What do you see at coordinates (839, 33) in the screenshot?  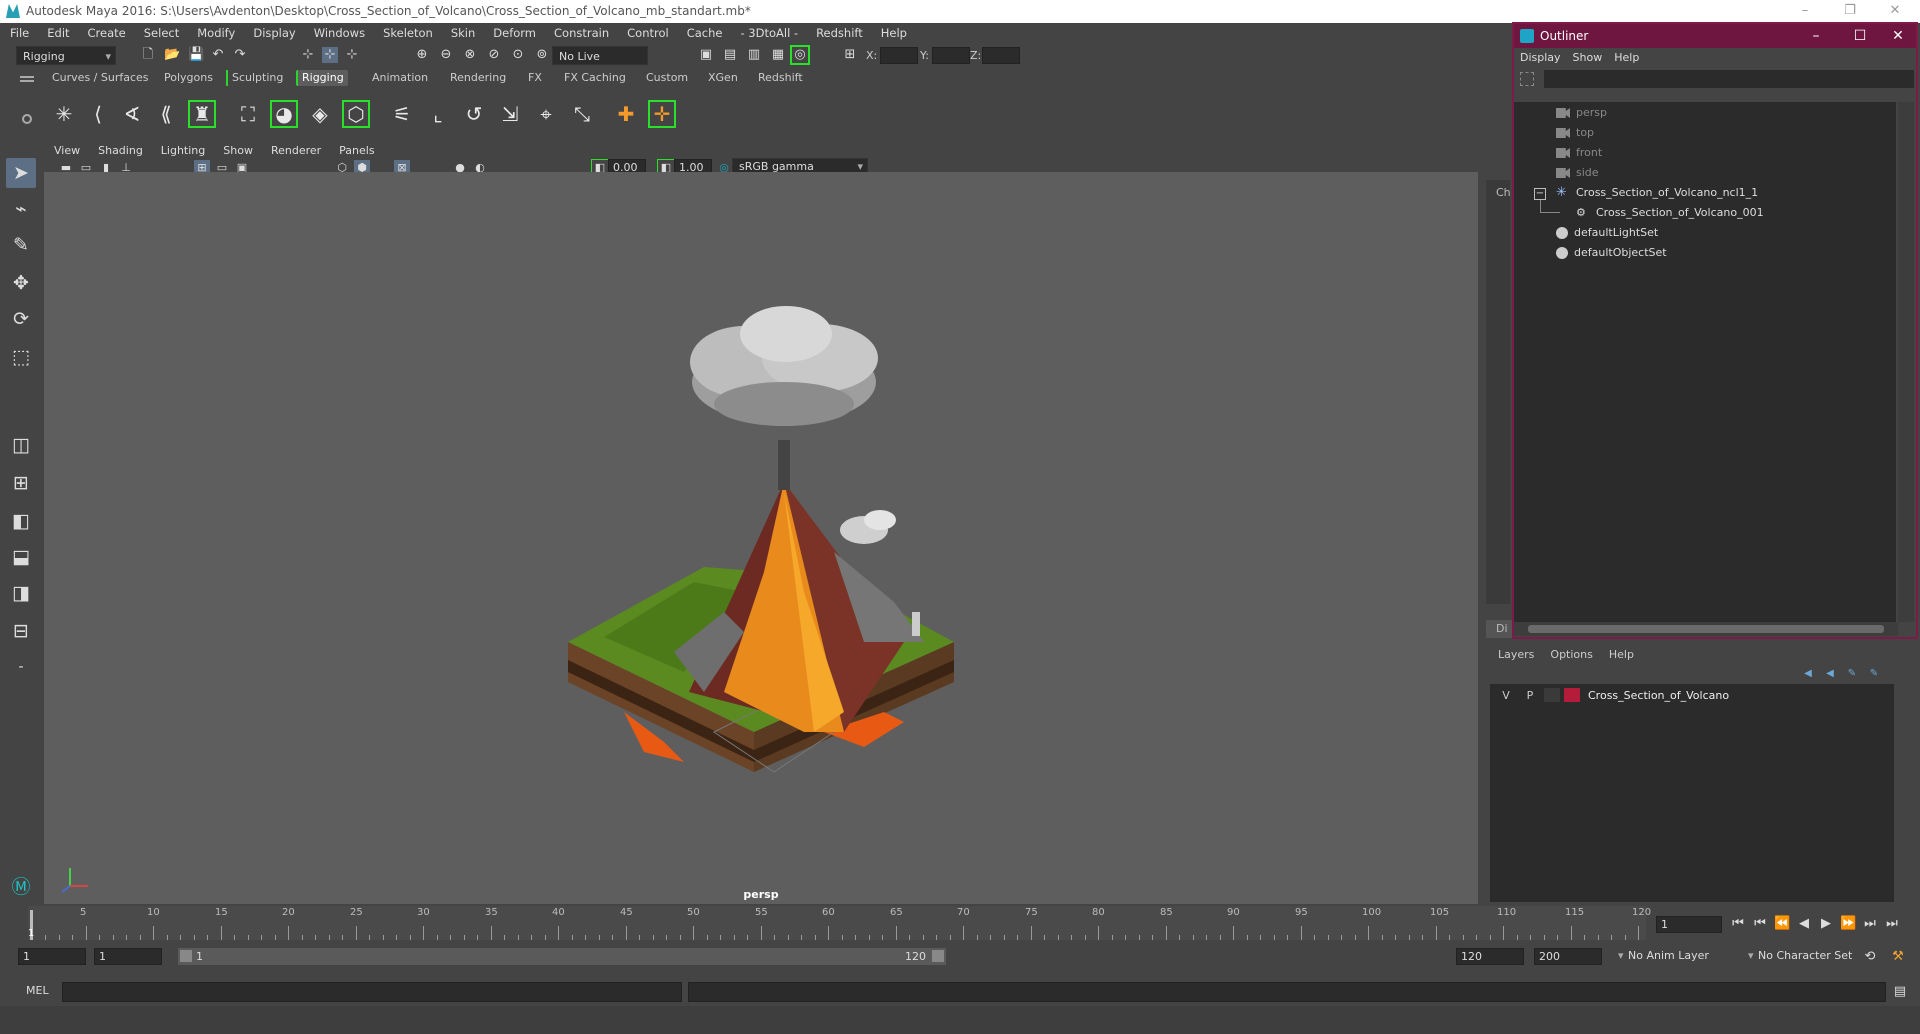 I see `menu-redshift: Redshift` at bounding box center [839, 33].